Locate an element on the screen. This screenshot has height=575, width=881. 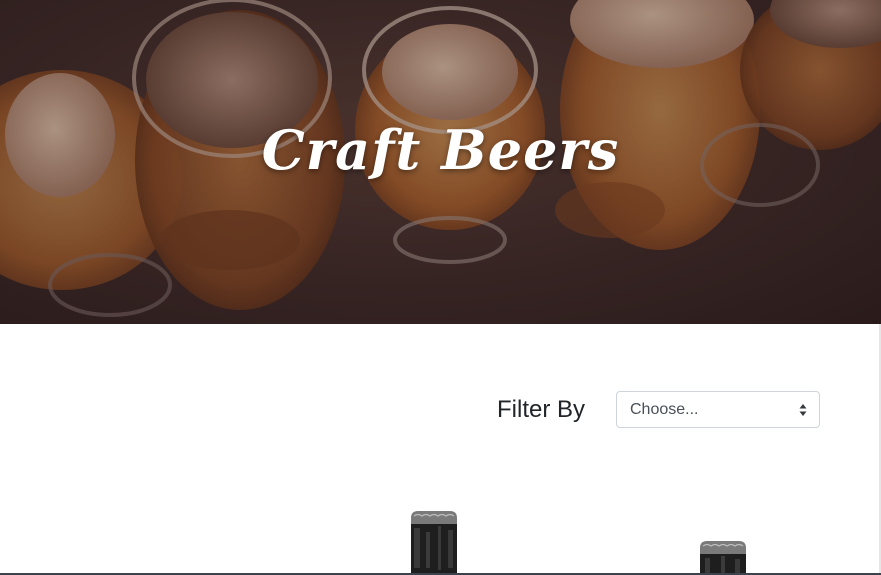
updown-chevron-icon is located at coordinates (803, 410).